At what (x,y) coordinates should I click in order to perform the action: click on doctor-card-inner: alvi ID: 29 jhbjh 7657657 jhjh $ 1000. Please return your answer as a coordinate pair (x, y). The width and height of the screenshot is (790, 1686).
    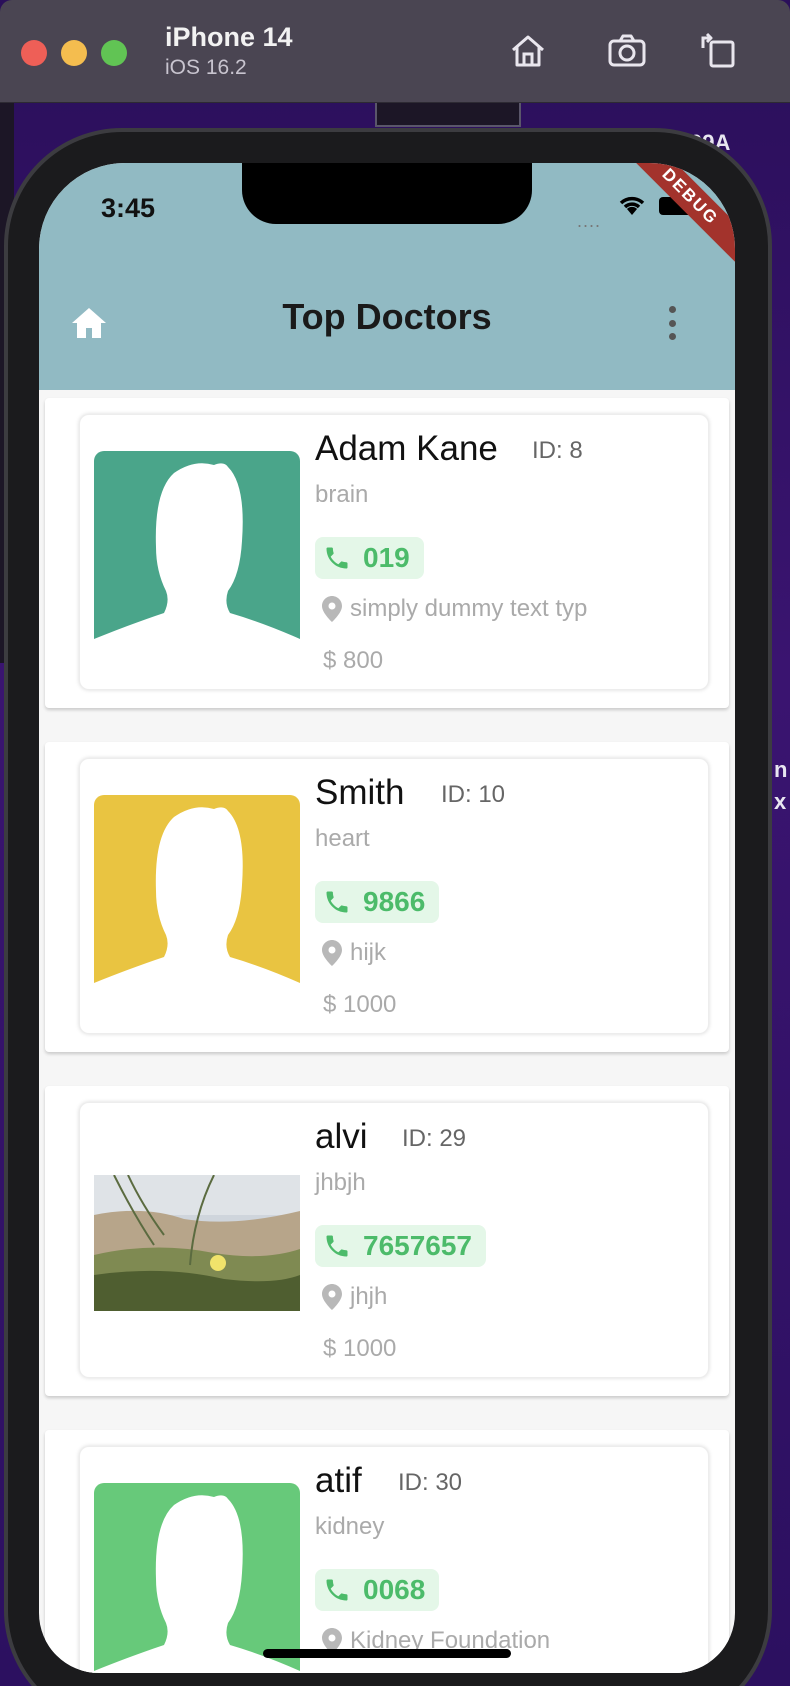
    Looking at the image, I should click on (394, 1240).